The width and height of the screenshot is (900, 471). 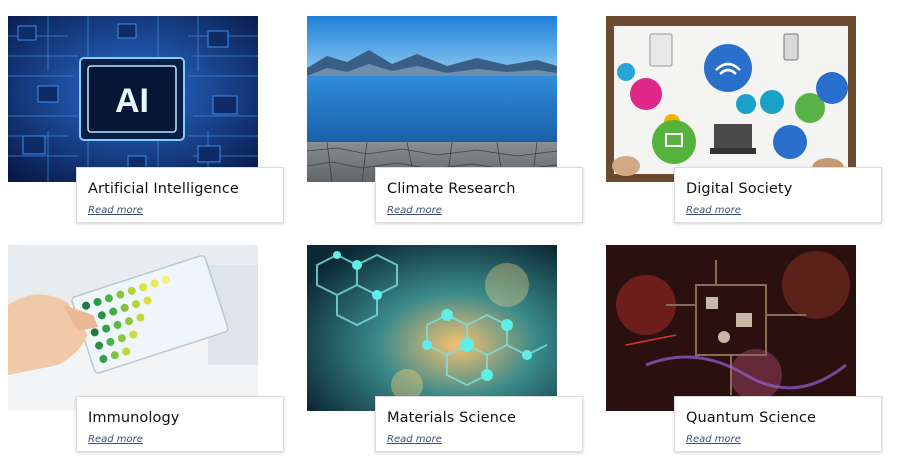 I want to click on molecular-structure-image, so click(x=432, y=328).